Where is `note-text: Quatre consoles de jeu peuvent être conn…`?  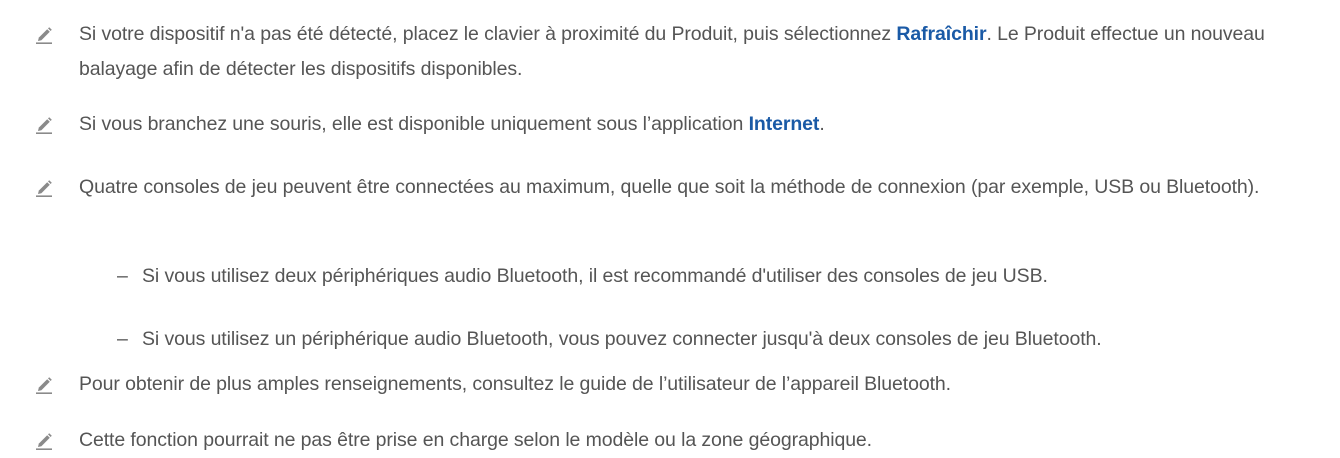 note-text: Quatre consoles de jeu peuvent être conn… is located at coordinates (669, 187).